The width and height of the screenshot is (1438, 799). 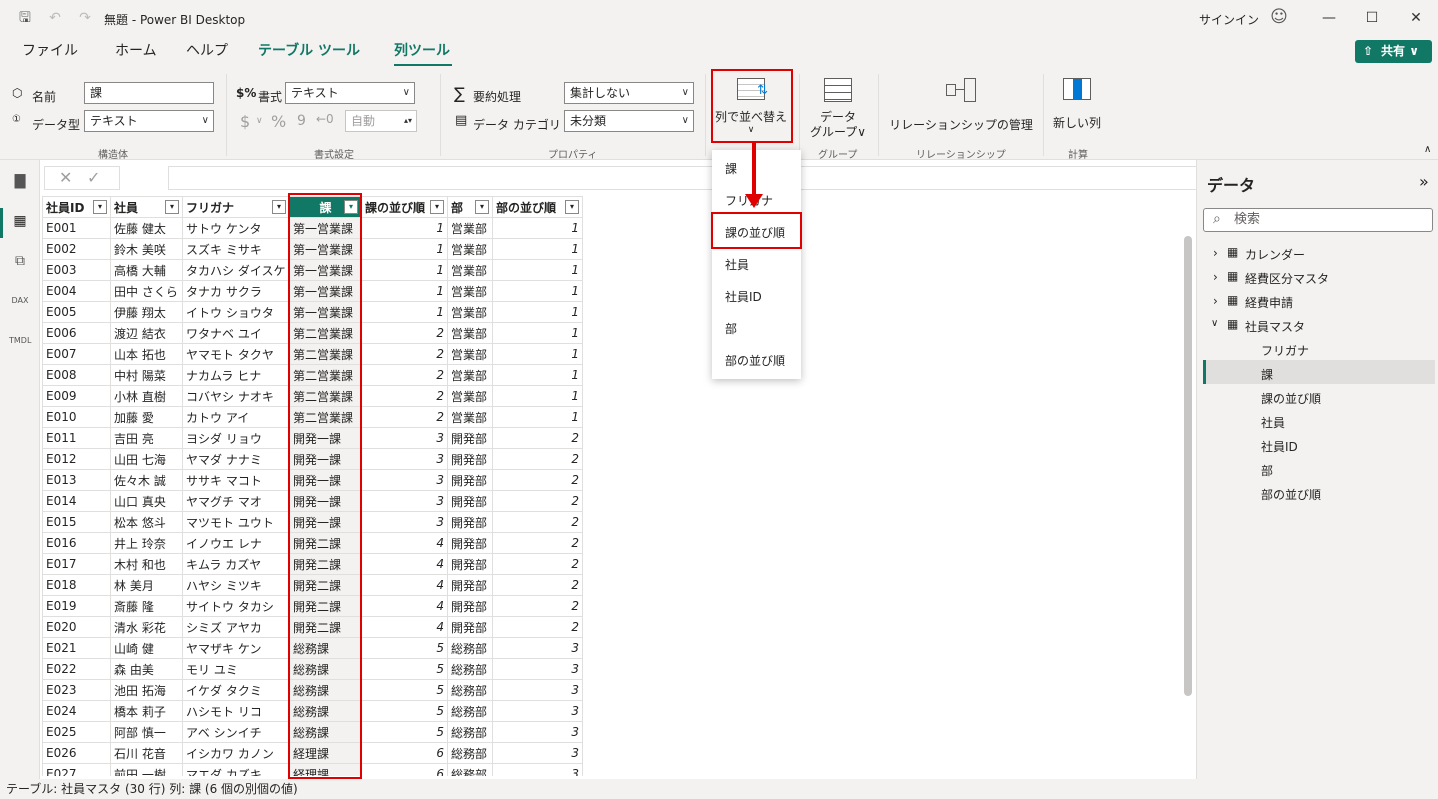 I want to click on comma-button: 9, so click(x=301, y=121).